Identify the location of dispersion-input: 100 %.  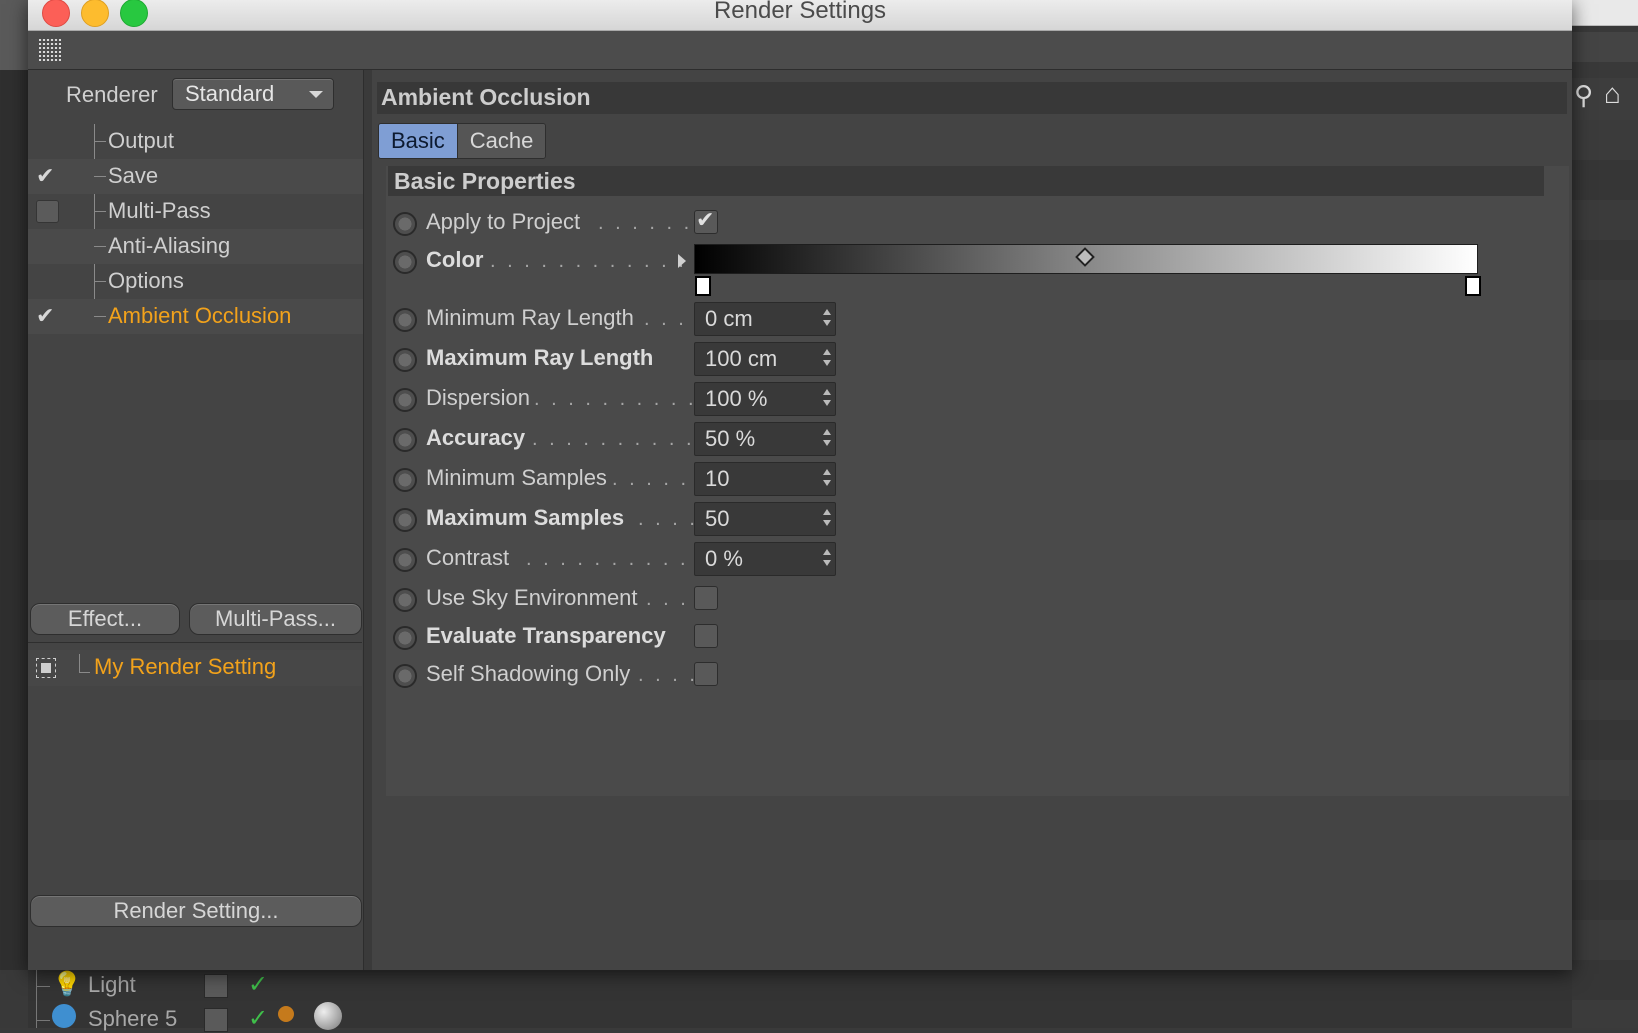
(765, 399).